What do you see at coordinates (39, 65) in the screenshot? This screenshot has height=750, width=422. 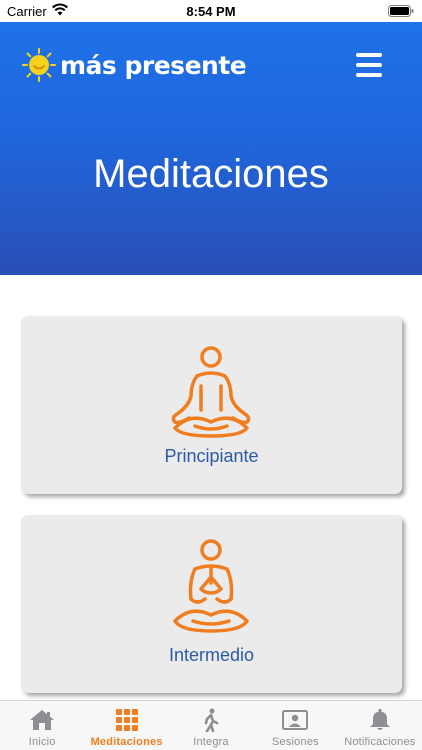 I see `sun-logo-icon` at bounding box center [39, 65].